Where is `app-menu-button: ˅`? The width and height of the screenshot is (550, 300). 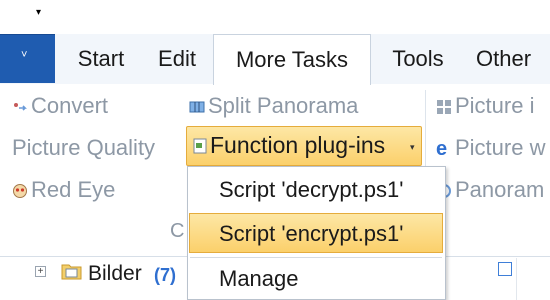 app-menu-button: ˅ is located at coordinates (27, 58).